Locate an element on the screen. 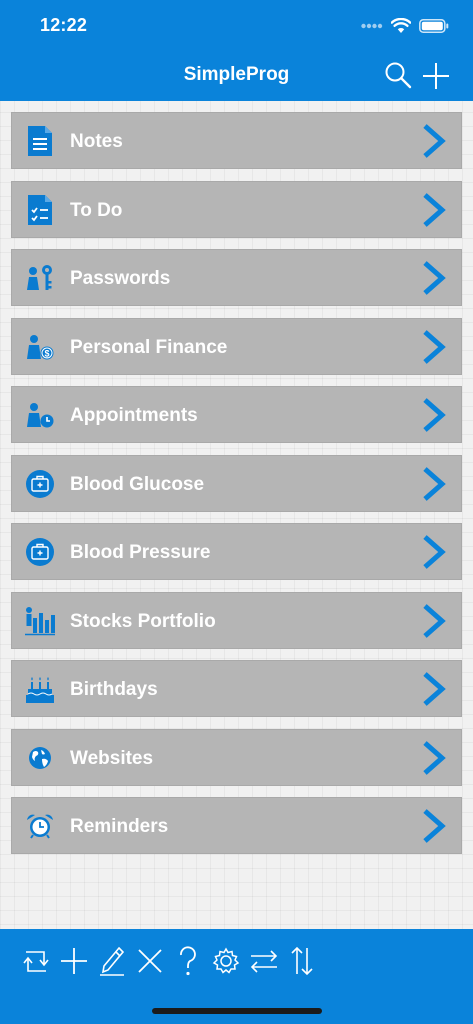 The height and width of the screenshot is (1024, 473). menu-item-passwords: Passwords is located at coordinates (236, 277).